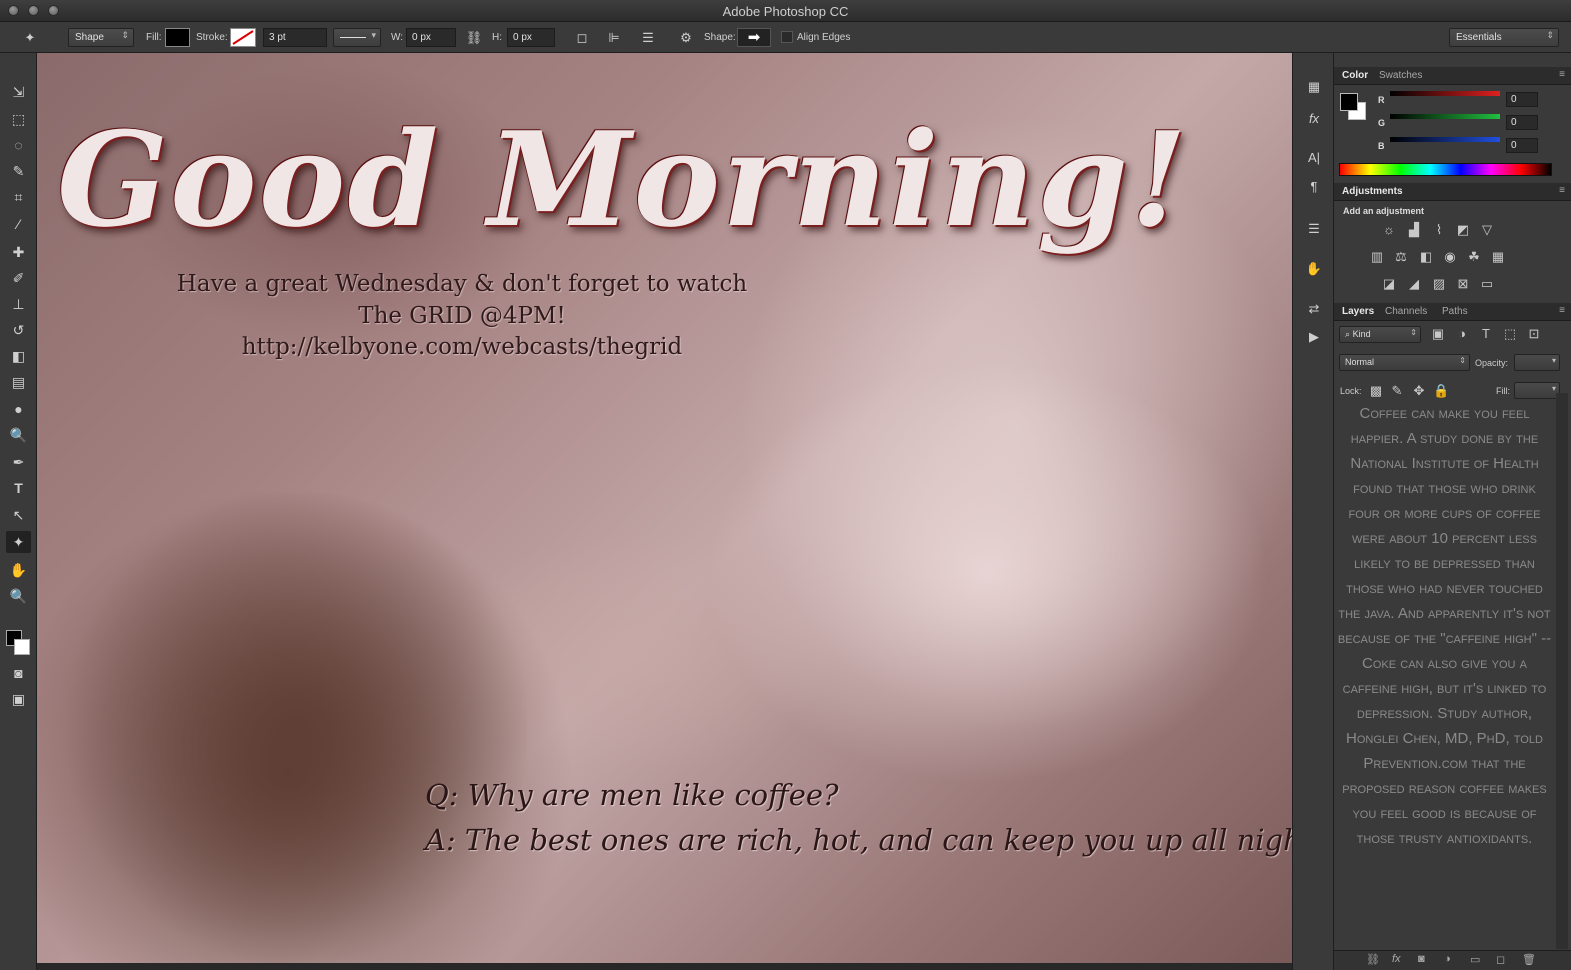 The height and width of the screenshot is (970, 1571). I want to click on history-panel-icon: ▦, so click(1314, 87).